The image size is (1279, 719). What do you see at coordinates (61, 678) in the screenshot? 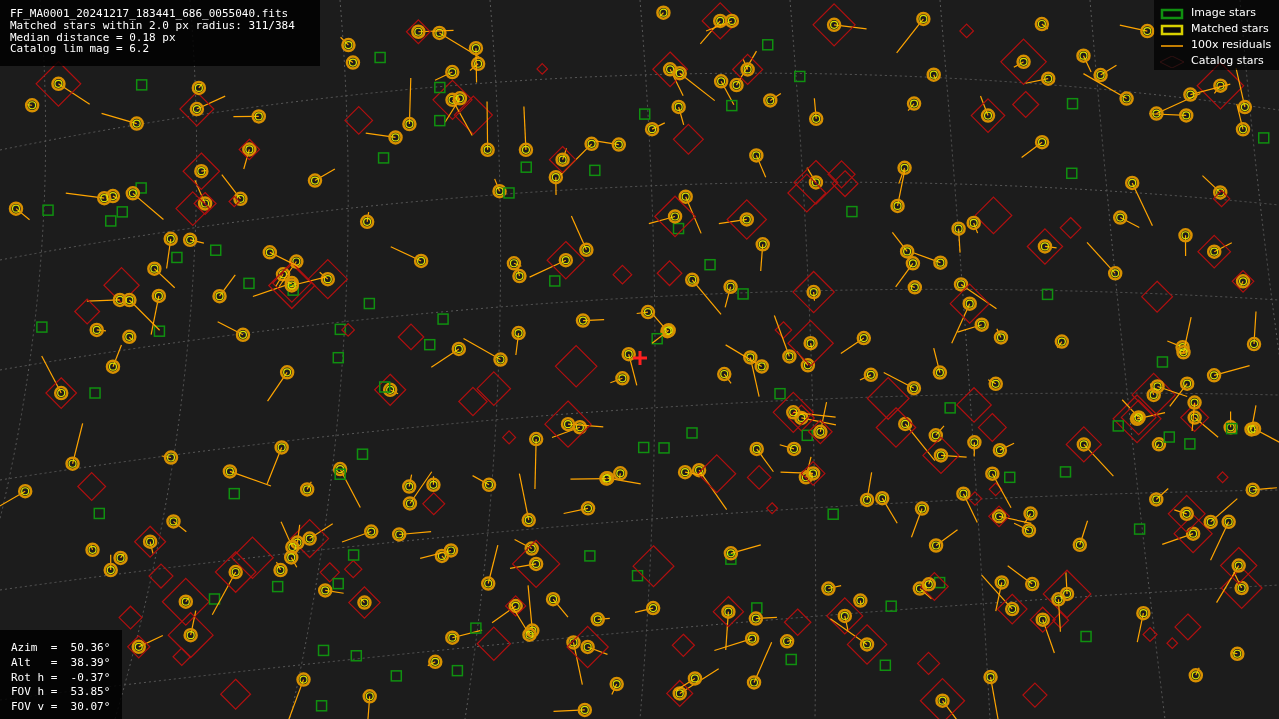
I see `pointing-text: Rot h = -0.37°` at bounding box center [61, 678].